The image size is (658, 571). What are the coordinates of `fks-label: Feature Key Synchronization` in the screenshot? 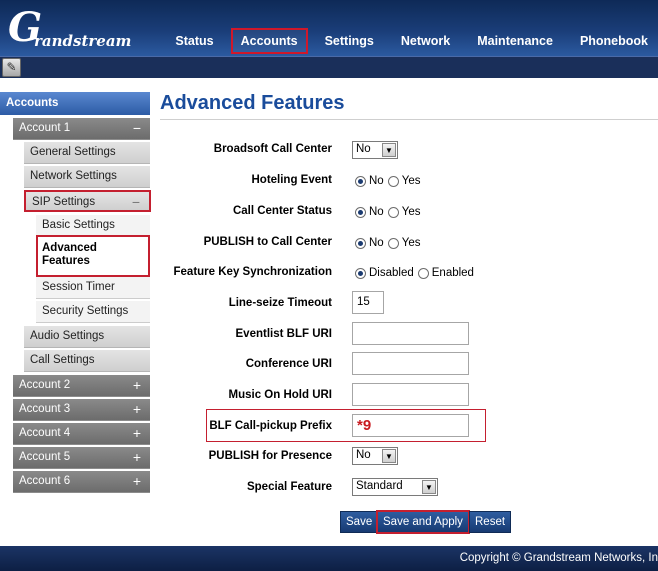 It's located at (252, 272).